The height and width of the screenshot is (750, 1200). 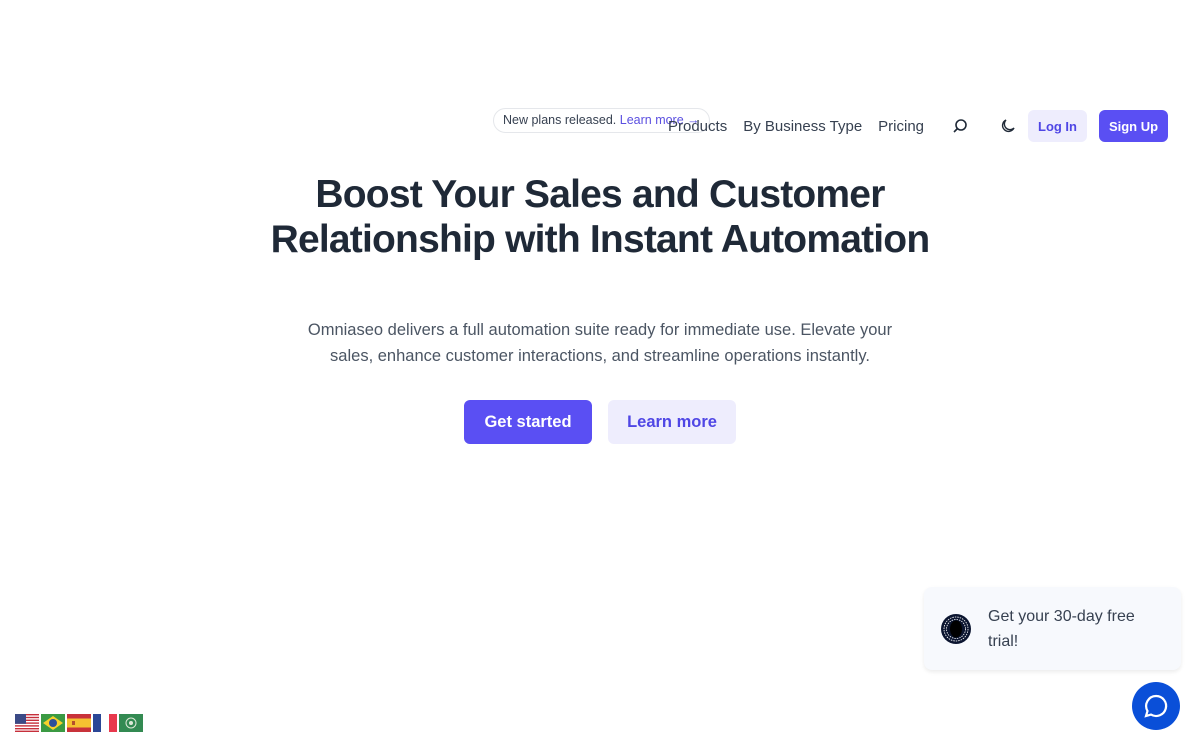 I want to click on hero-title-line-1: Boost Your Sales and Customer, so click(x=600, y=194).